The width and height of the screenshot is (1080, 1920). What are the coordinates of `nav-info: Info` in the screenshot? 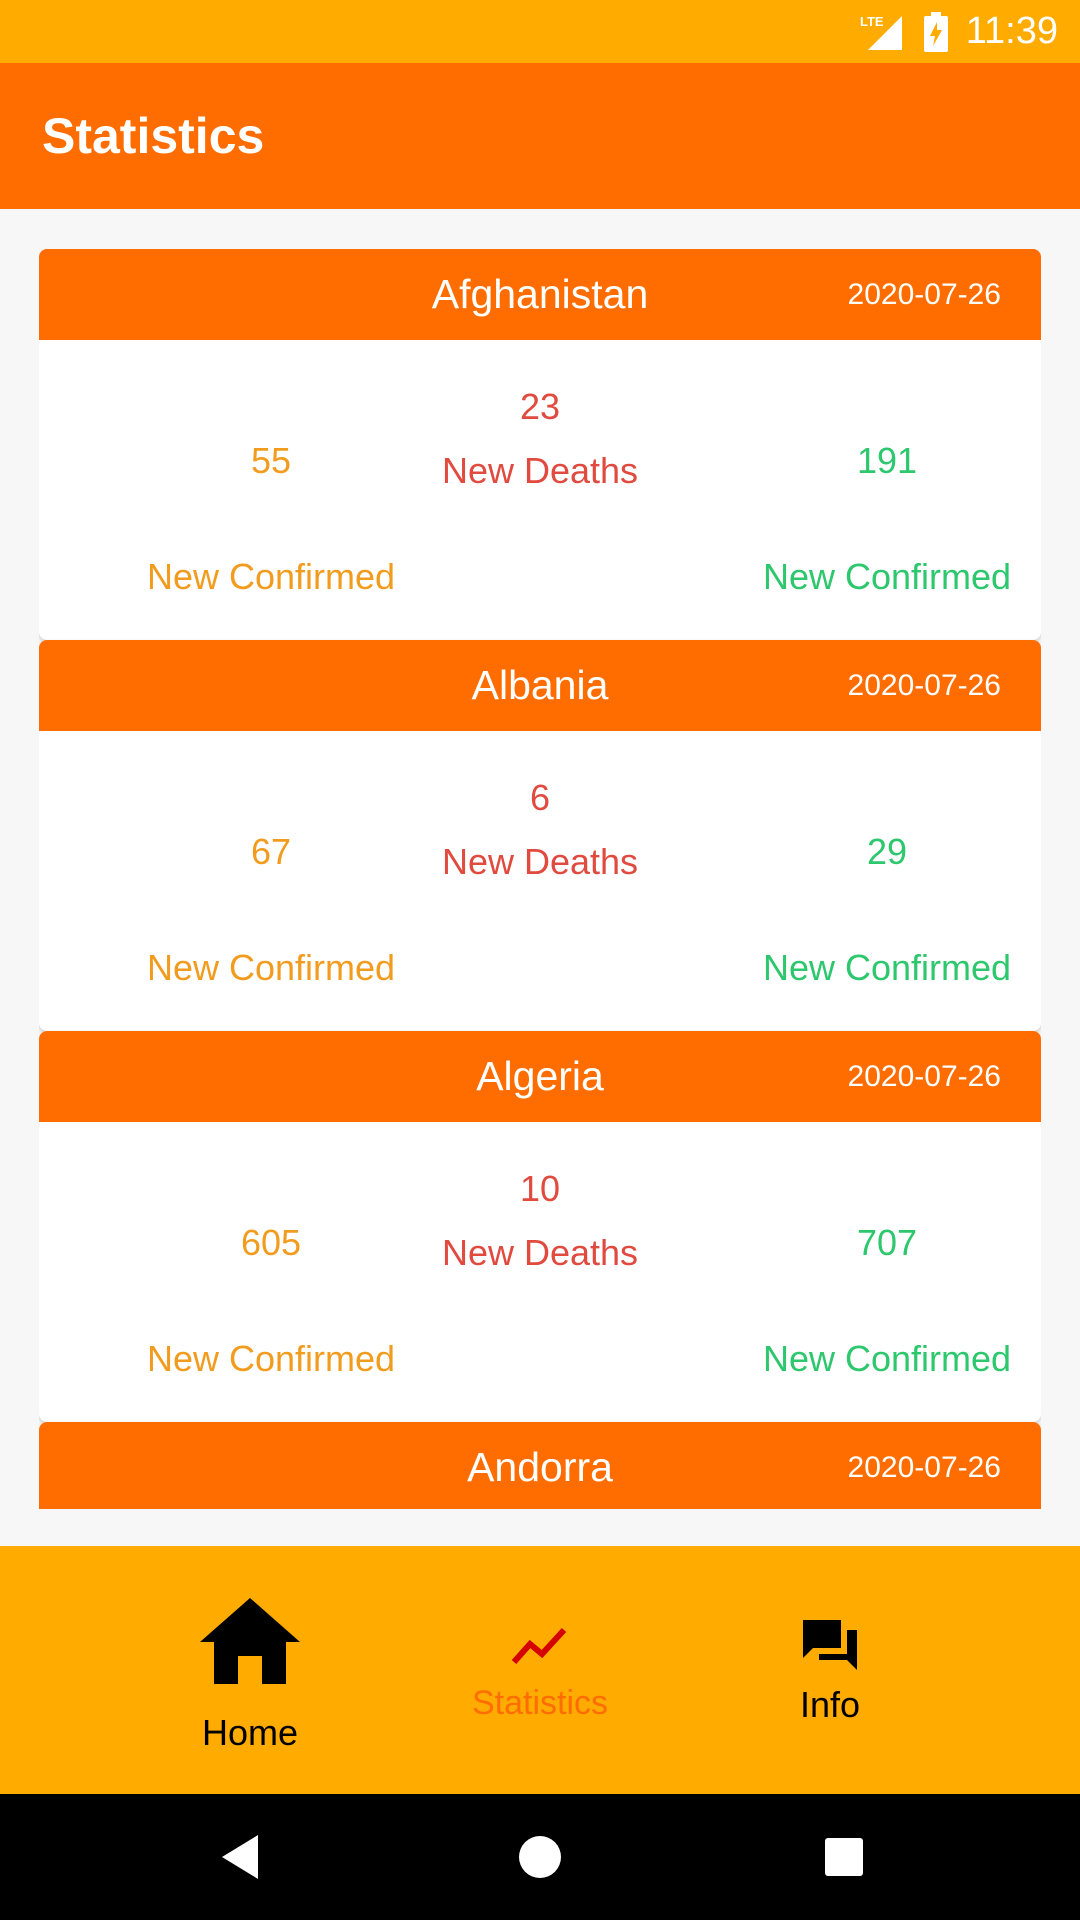 It's located at (830, 1670).